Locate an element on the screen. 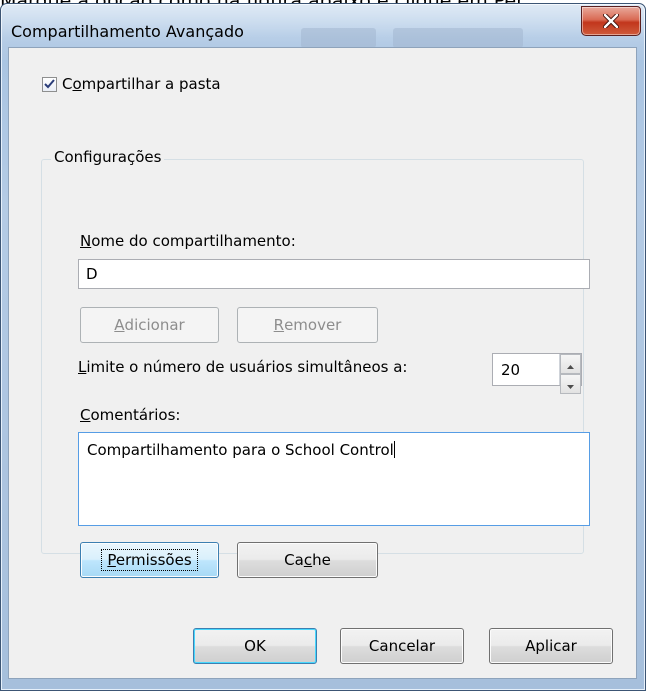  ok-button: OK is located at coordinates (255, 646).